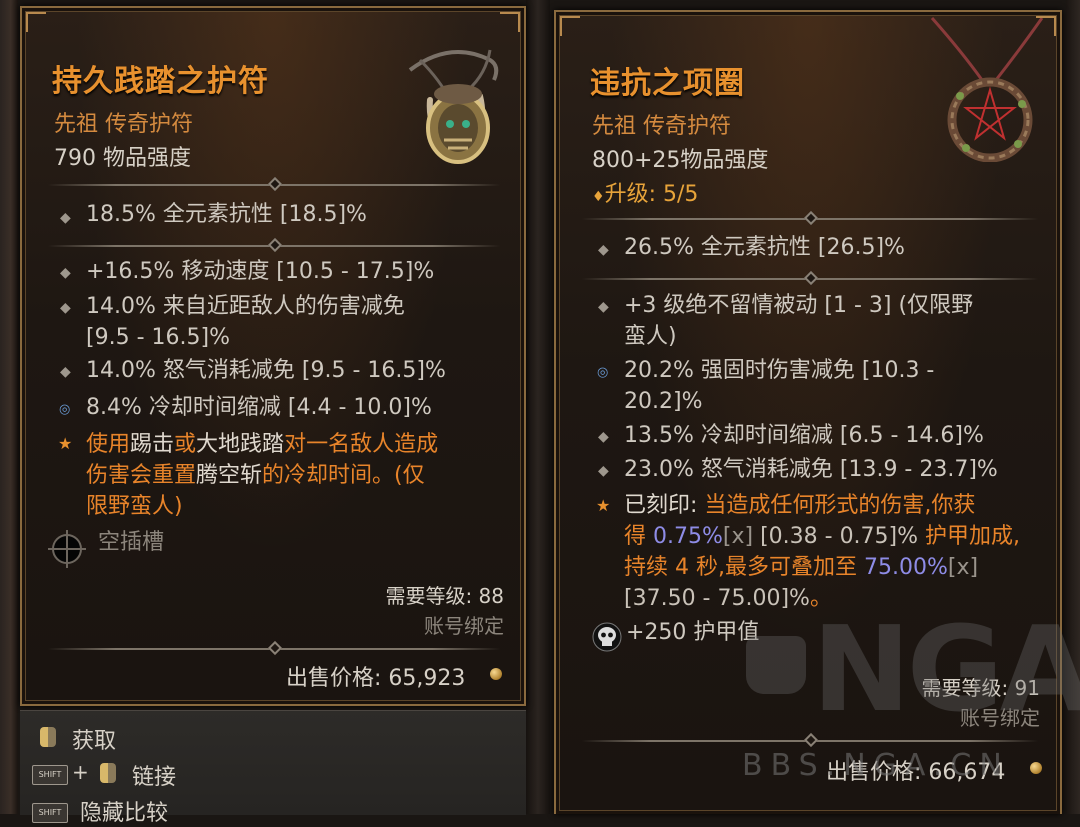  Describe the element at coordinates (693, 632) in the screenshot. I see `armor-value: +250 护甲值` at that location.